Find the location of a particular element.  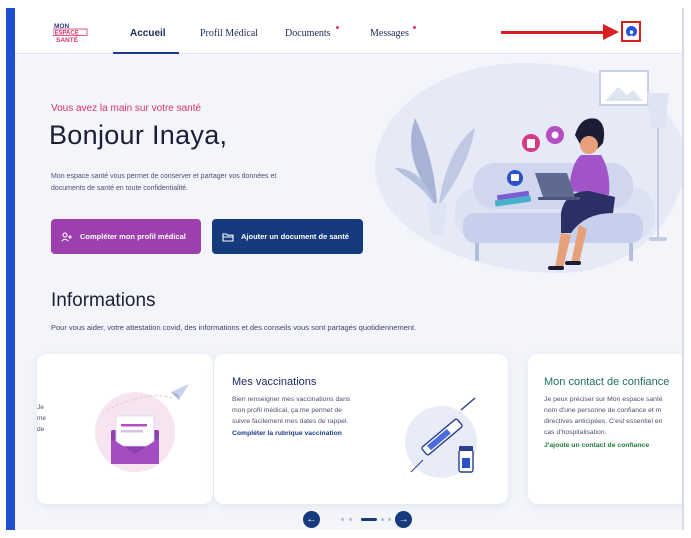

info-card-messaging: Je me de is located at coordinates (125, 429).